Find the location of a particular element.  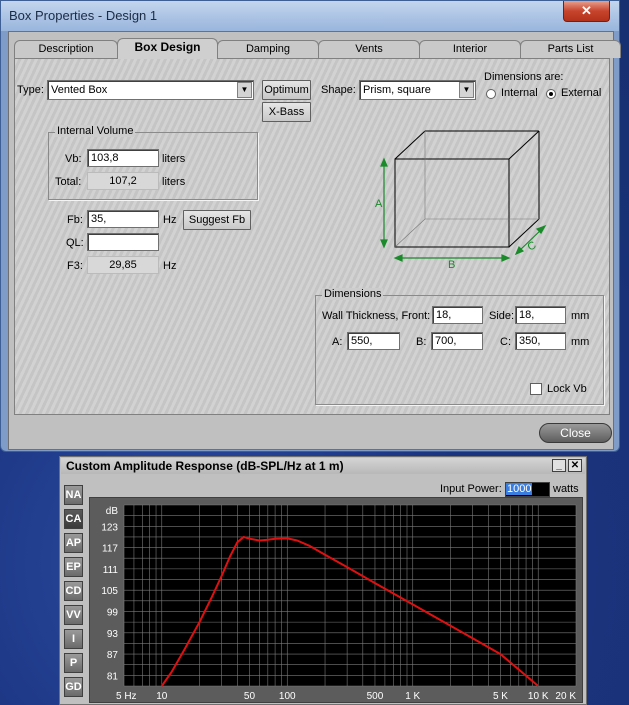

window-close-x-button: ✕ is located at coordinates (586, 11).